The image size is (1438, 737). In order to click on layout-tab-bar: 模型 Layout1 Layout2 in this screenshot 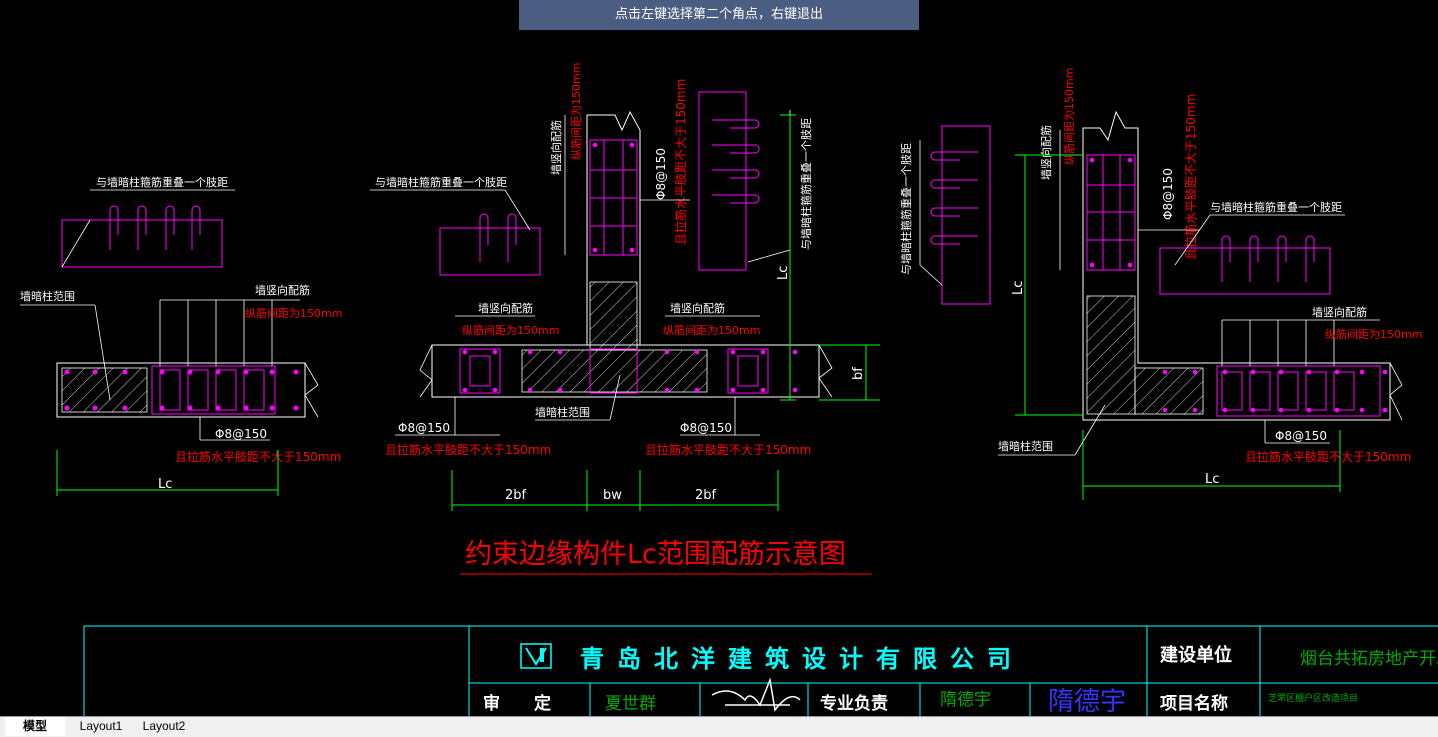, I will do `click(719, 726)`.